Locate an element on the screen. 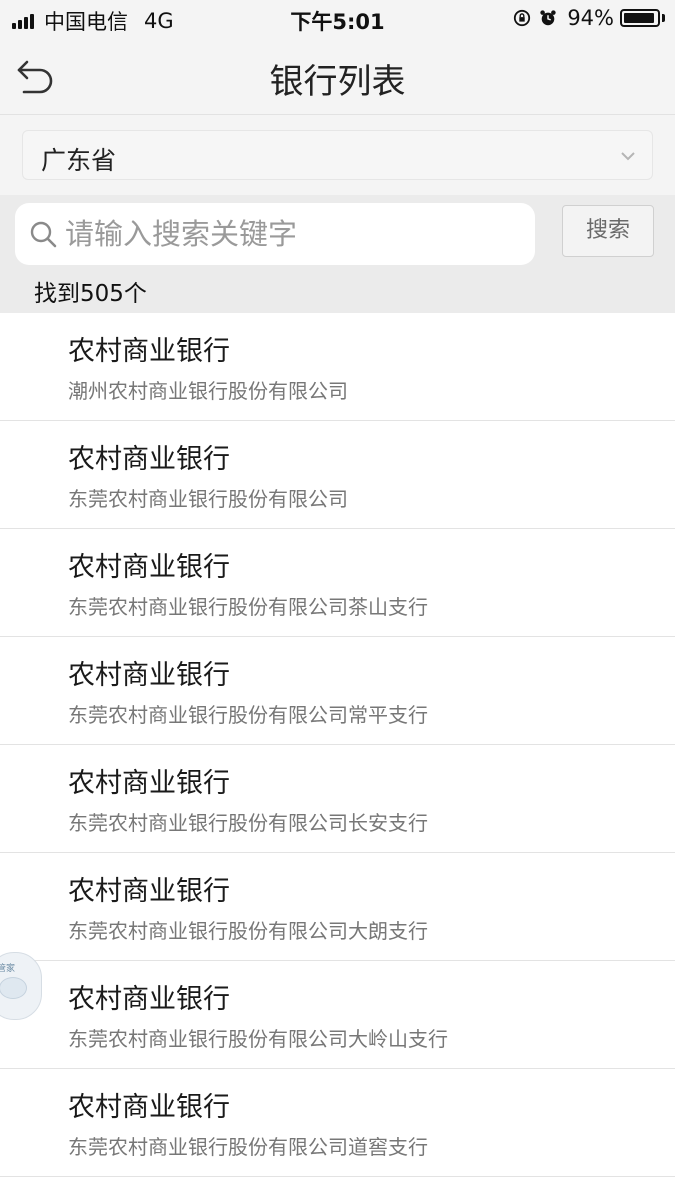 The image size is (675, 1200). bank-full-name: 东莞农村商业银行股份有限公司大岭山支行 is located at coordinates (258, 1039).